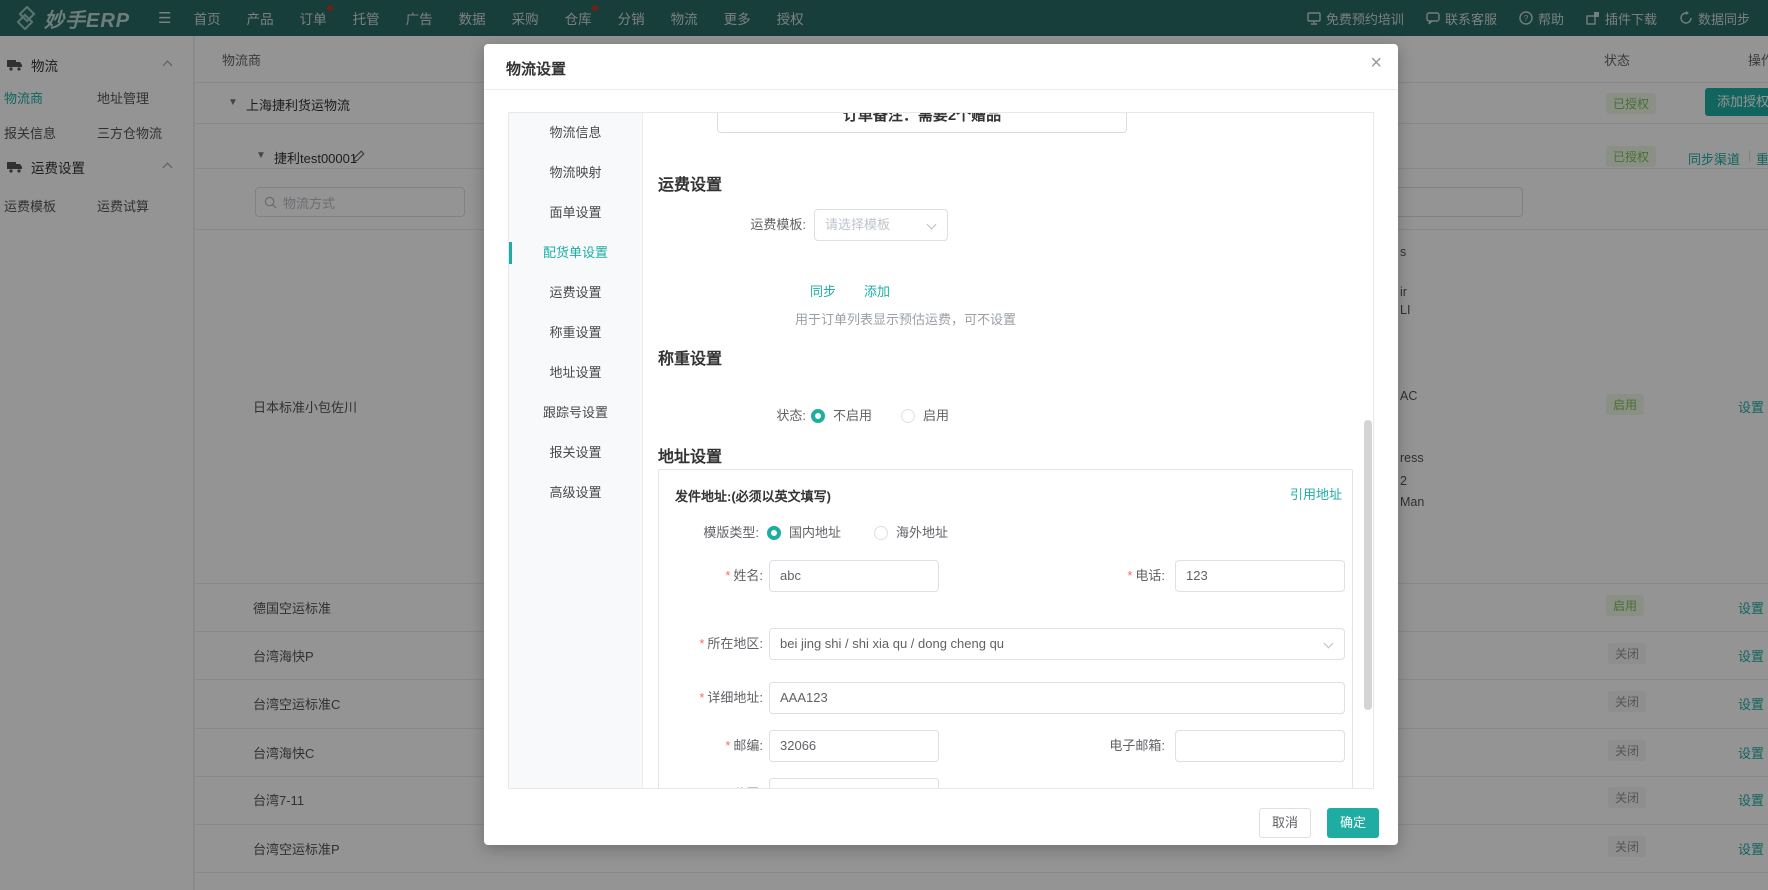 The width and height of the screenshot is (1768, 890). I want to click on dialog-title: 物流设置, so click(536, 69).